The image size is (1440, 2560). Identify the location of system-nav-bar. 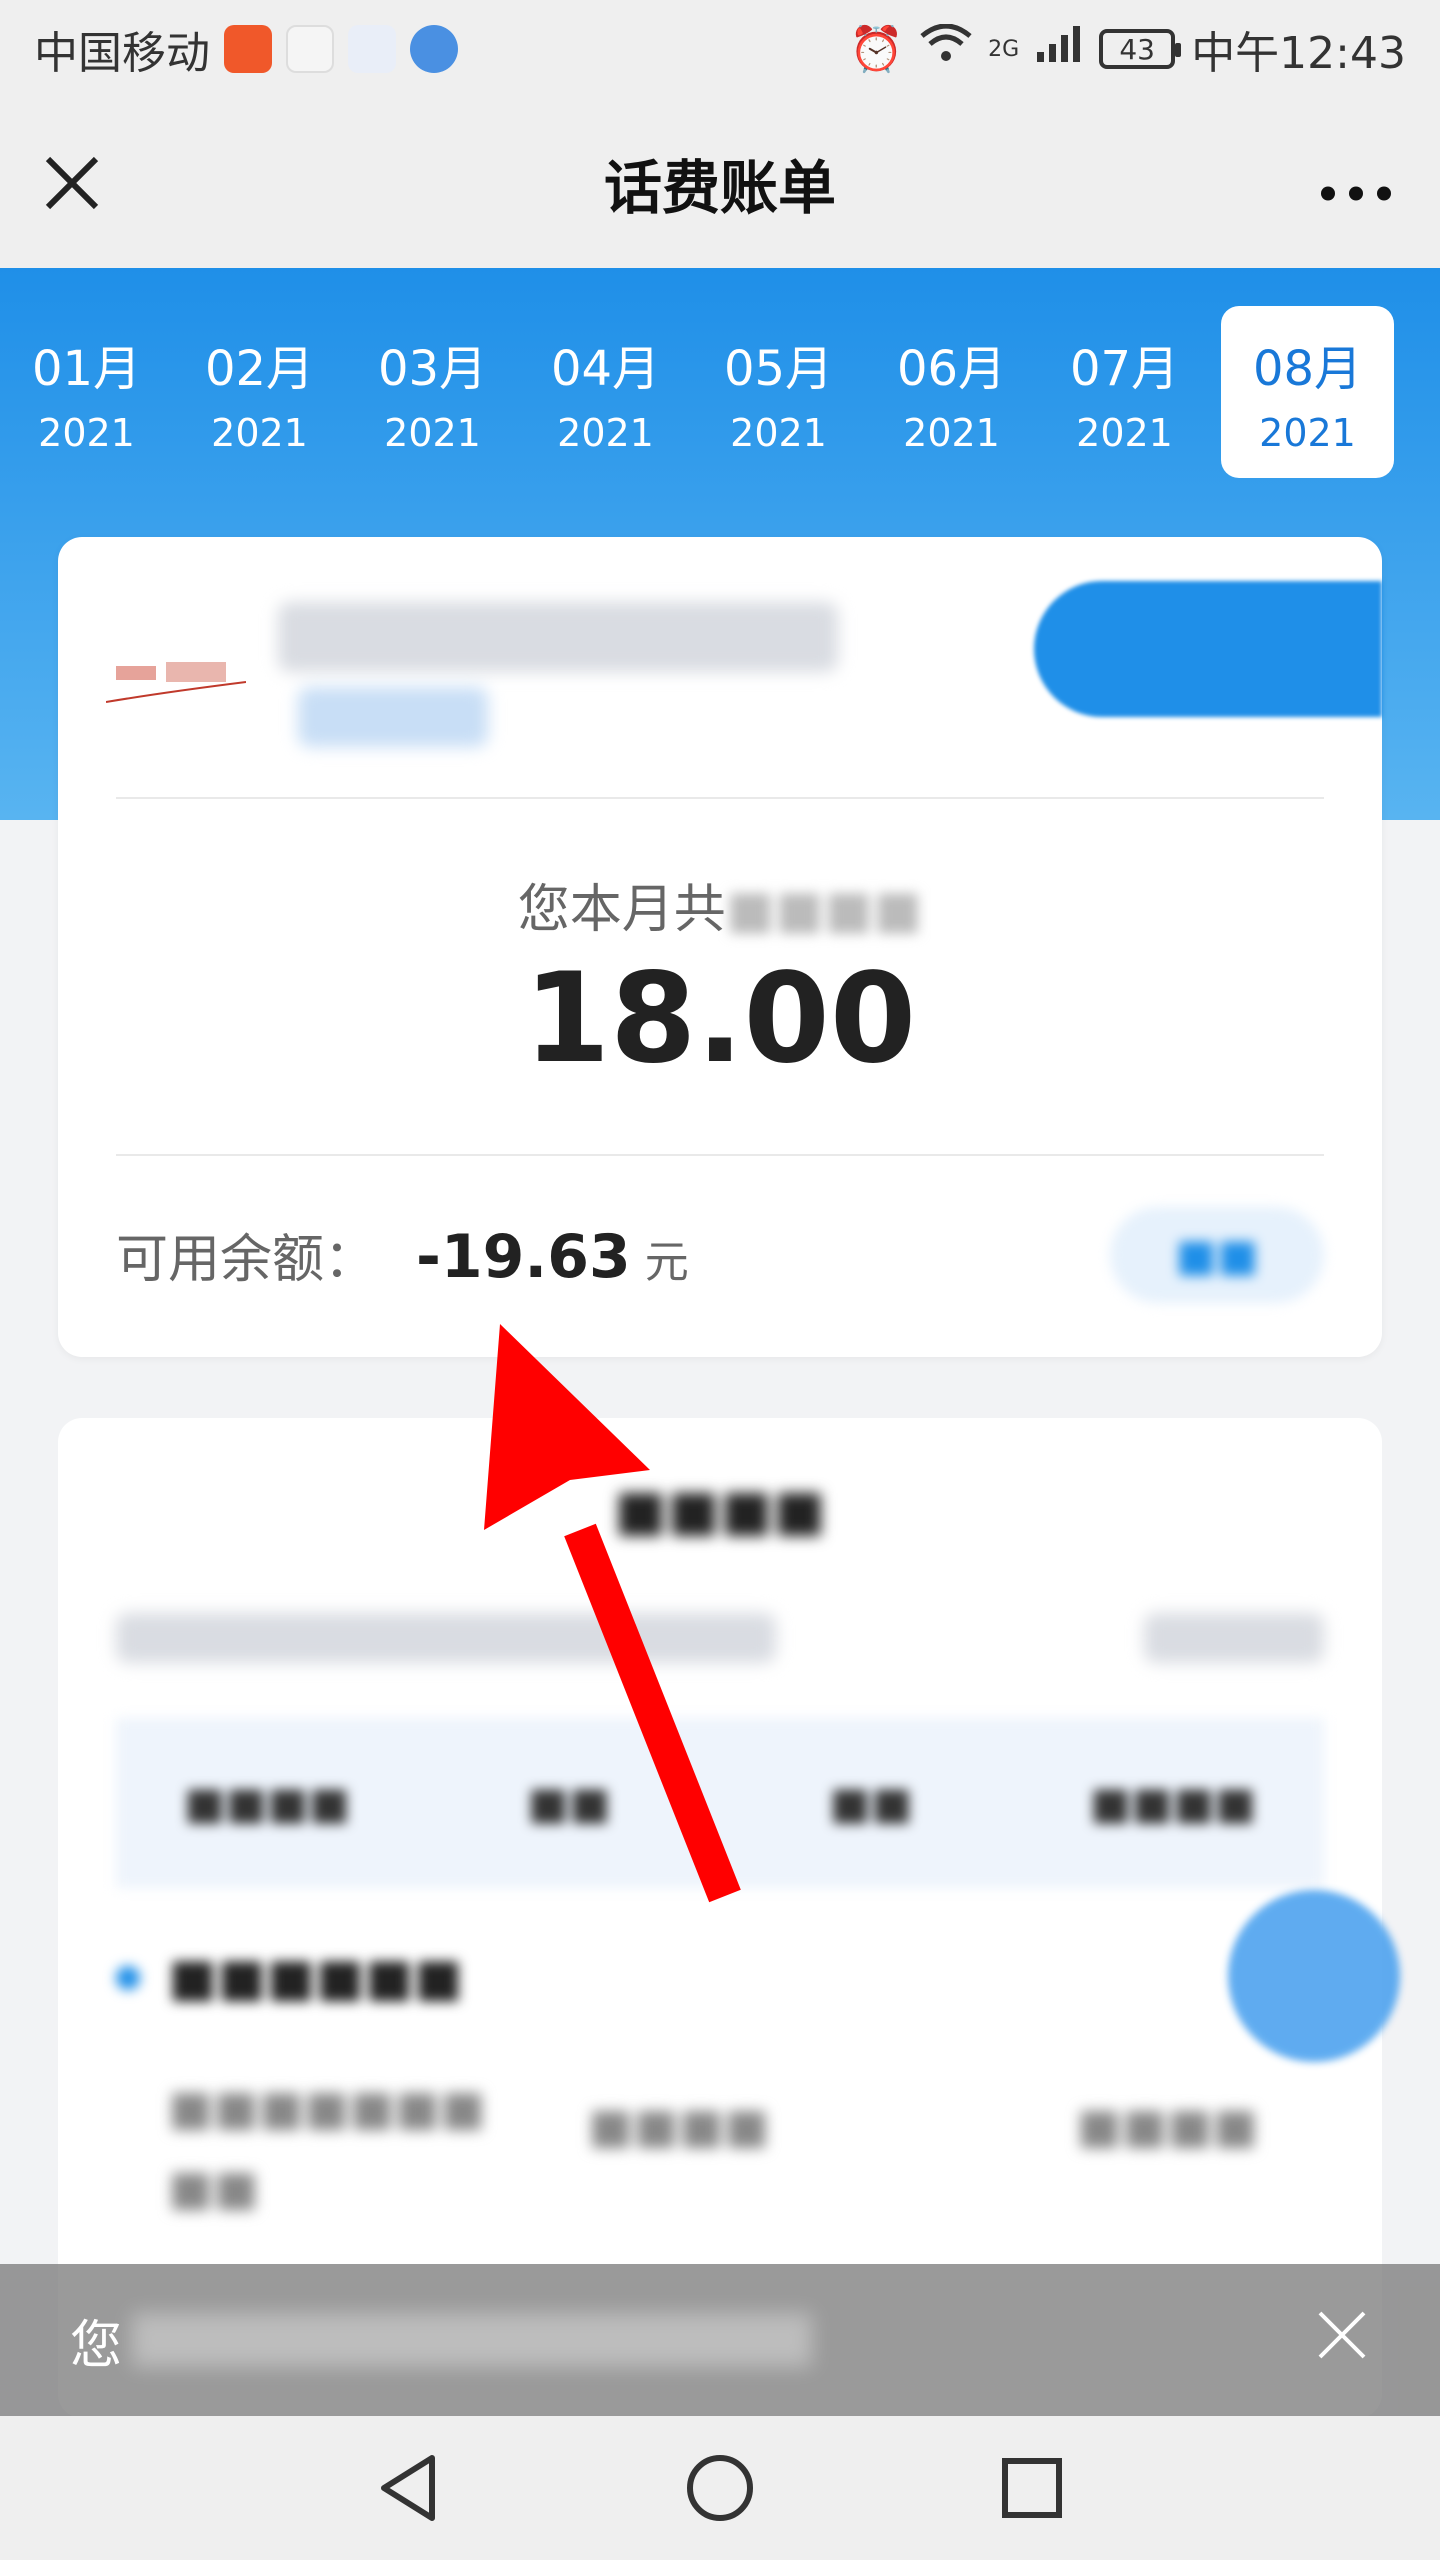
(720, 2488).